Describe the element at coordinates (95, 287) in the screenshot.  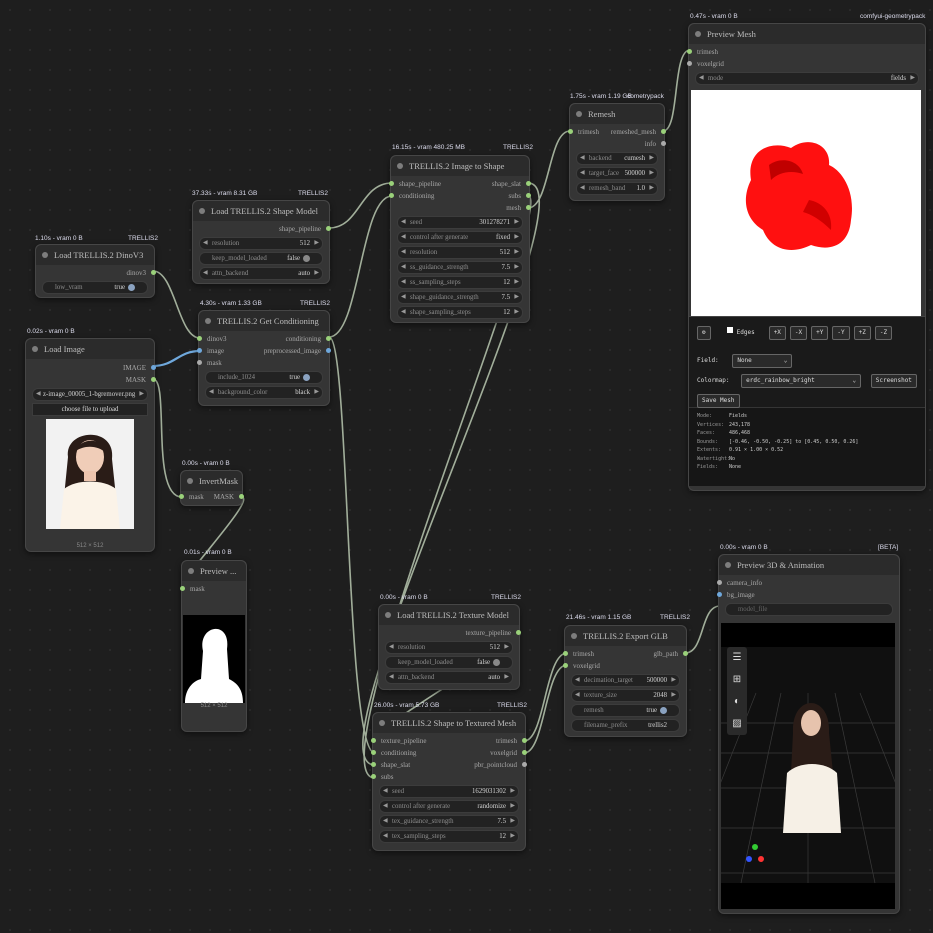
I see `widget-low-vram: low_vram true` at that location.